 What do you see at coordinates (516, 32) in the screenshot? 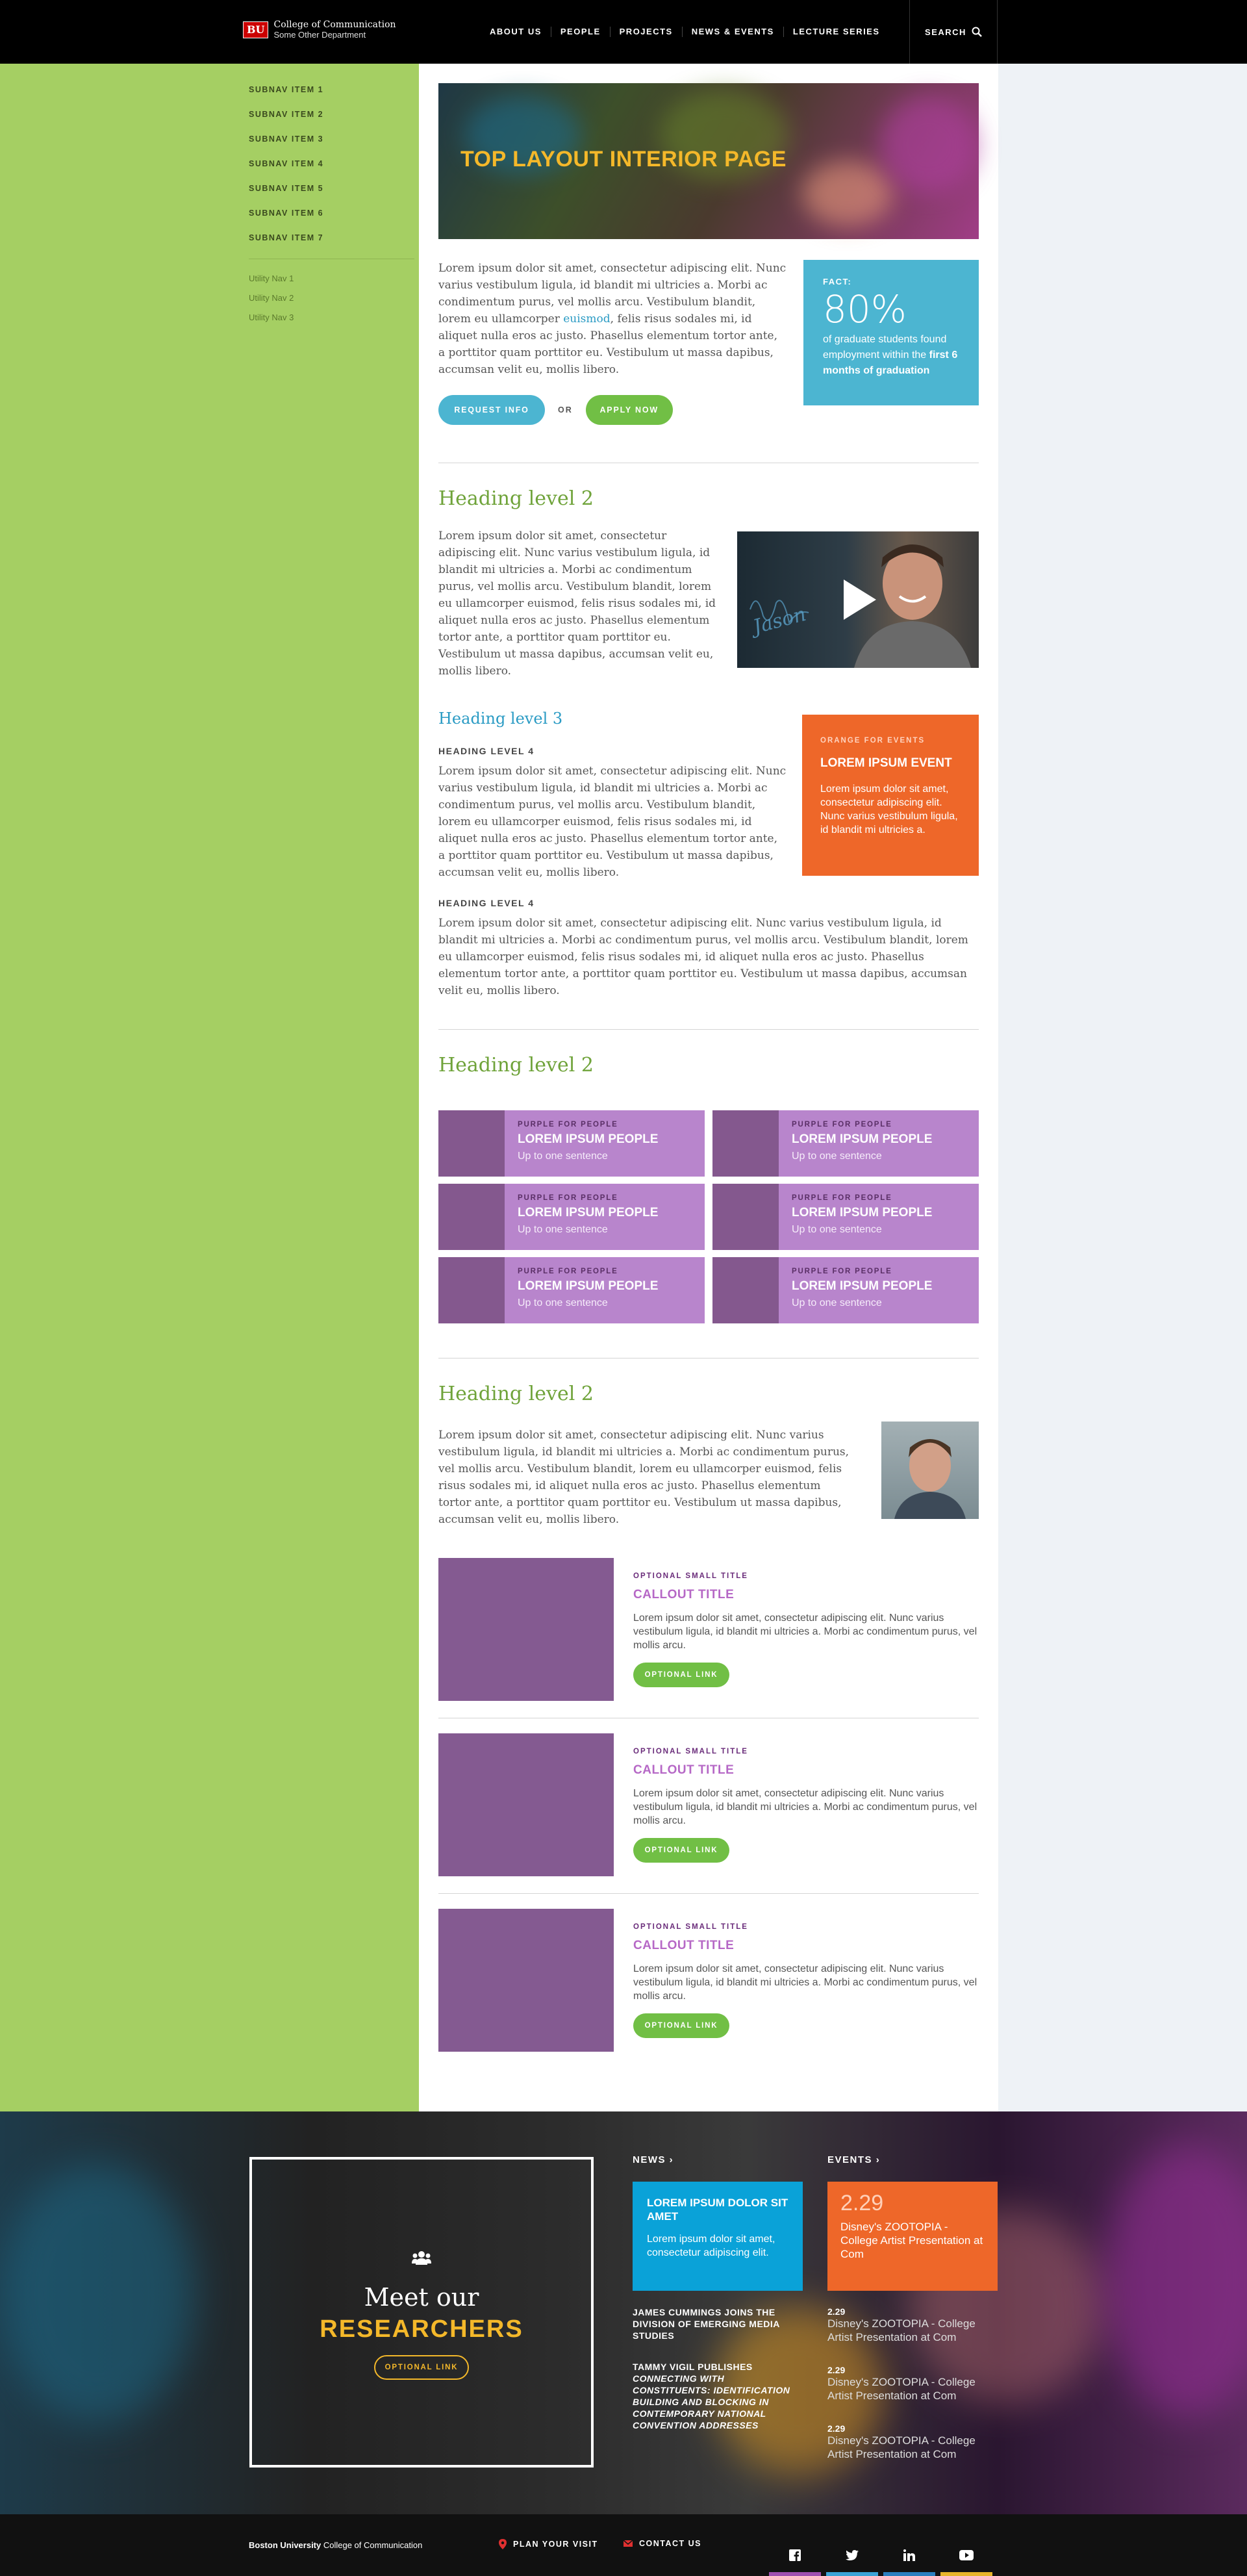
I see `nav-about-us: ABOUT US` at bounding box center [516, 32].